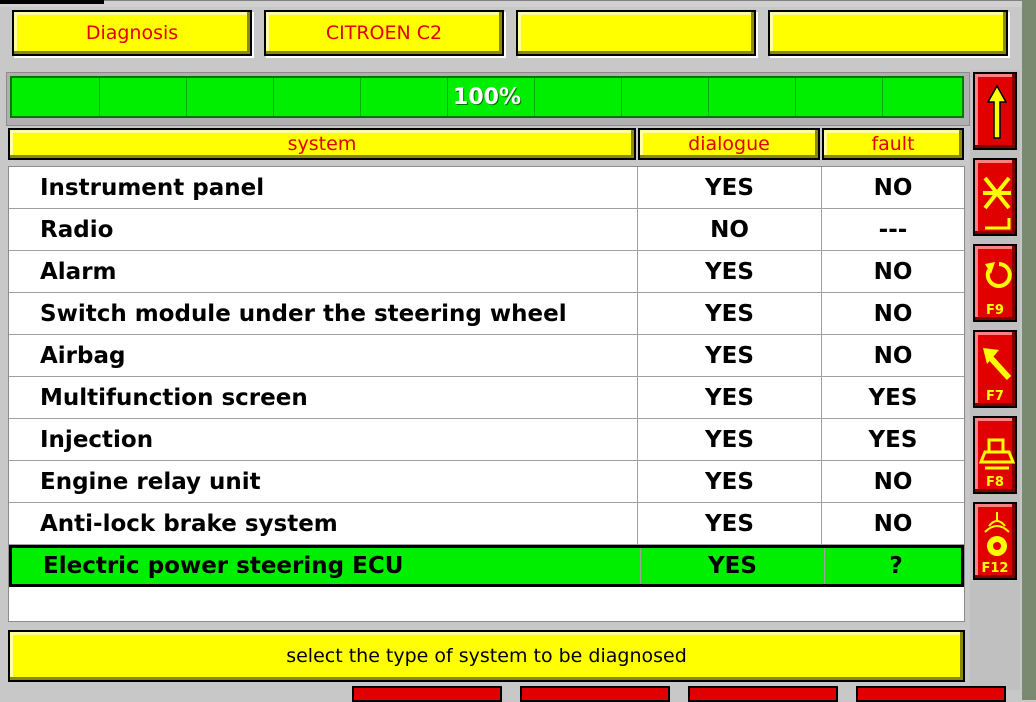  Describe the element at coordinates (998, 275) in the screenshot. I see `refresh-icon` at that location.